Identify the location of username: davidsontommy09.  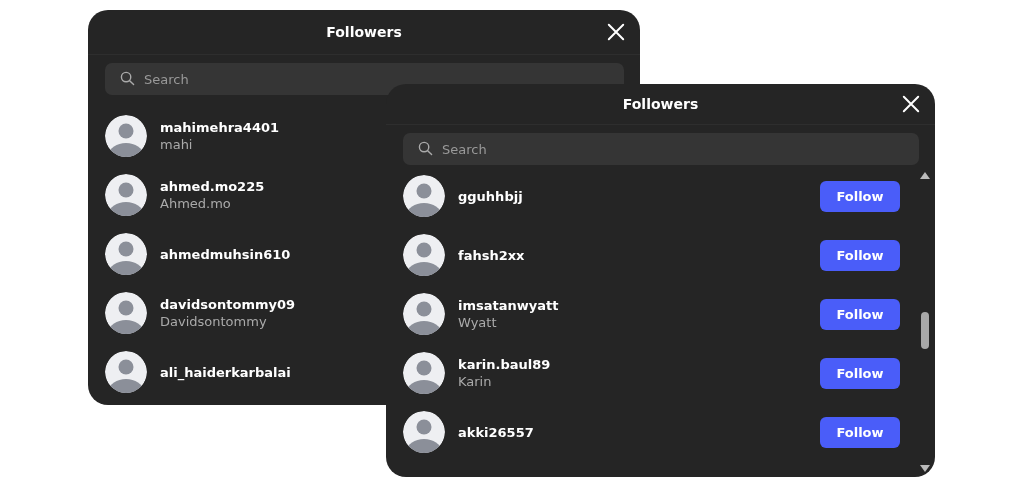
(228, 304).